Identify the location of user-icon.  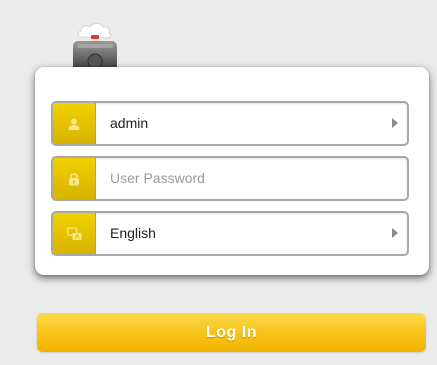
(74, 124).